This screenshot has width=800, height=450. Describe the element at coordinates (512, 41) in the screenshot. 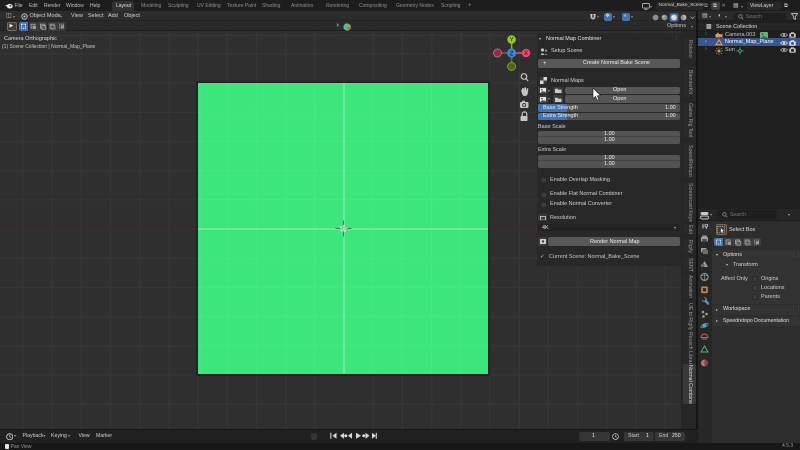

I see `svg-text: Y` at that location.